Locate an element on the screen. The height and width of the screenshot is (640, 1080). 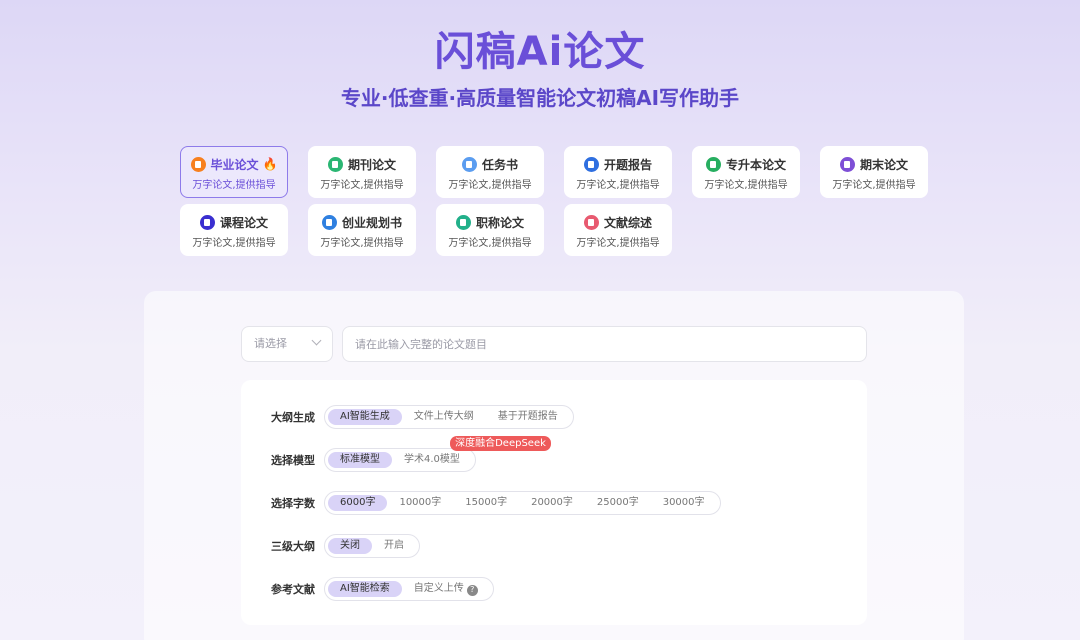
card-literature-review: 文献综述 万字论文,提供指导 is located at coordinates (618, 230).